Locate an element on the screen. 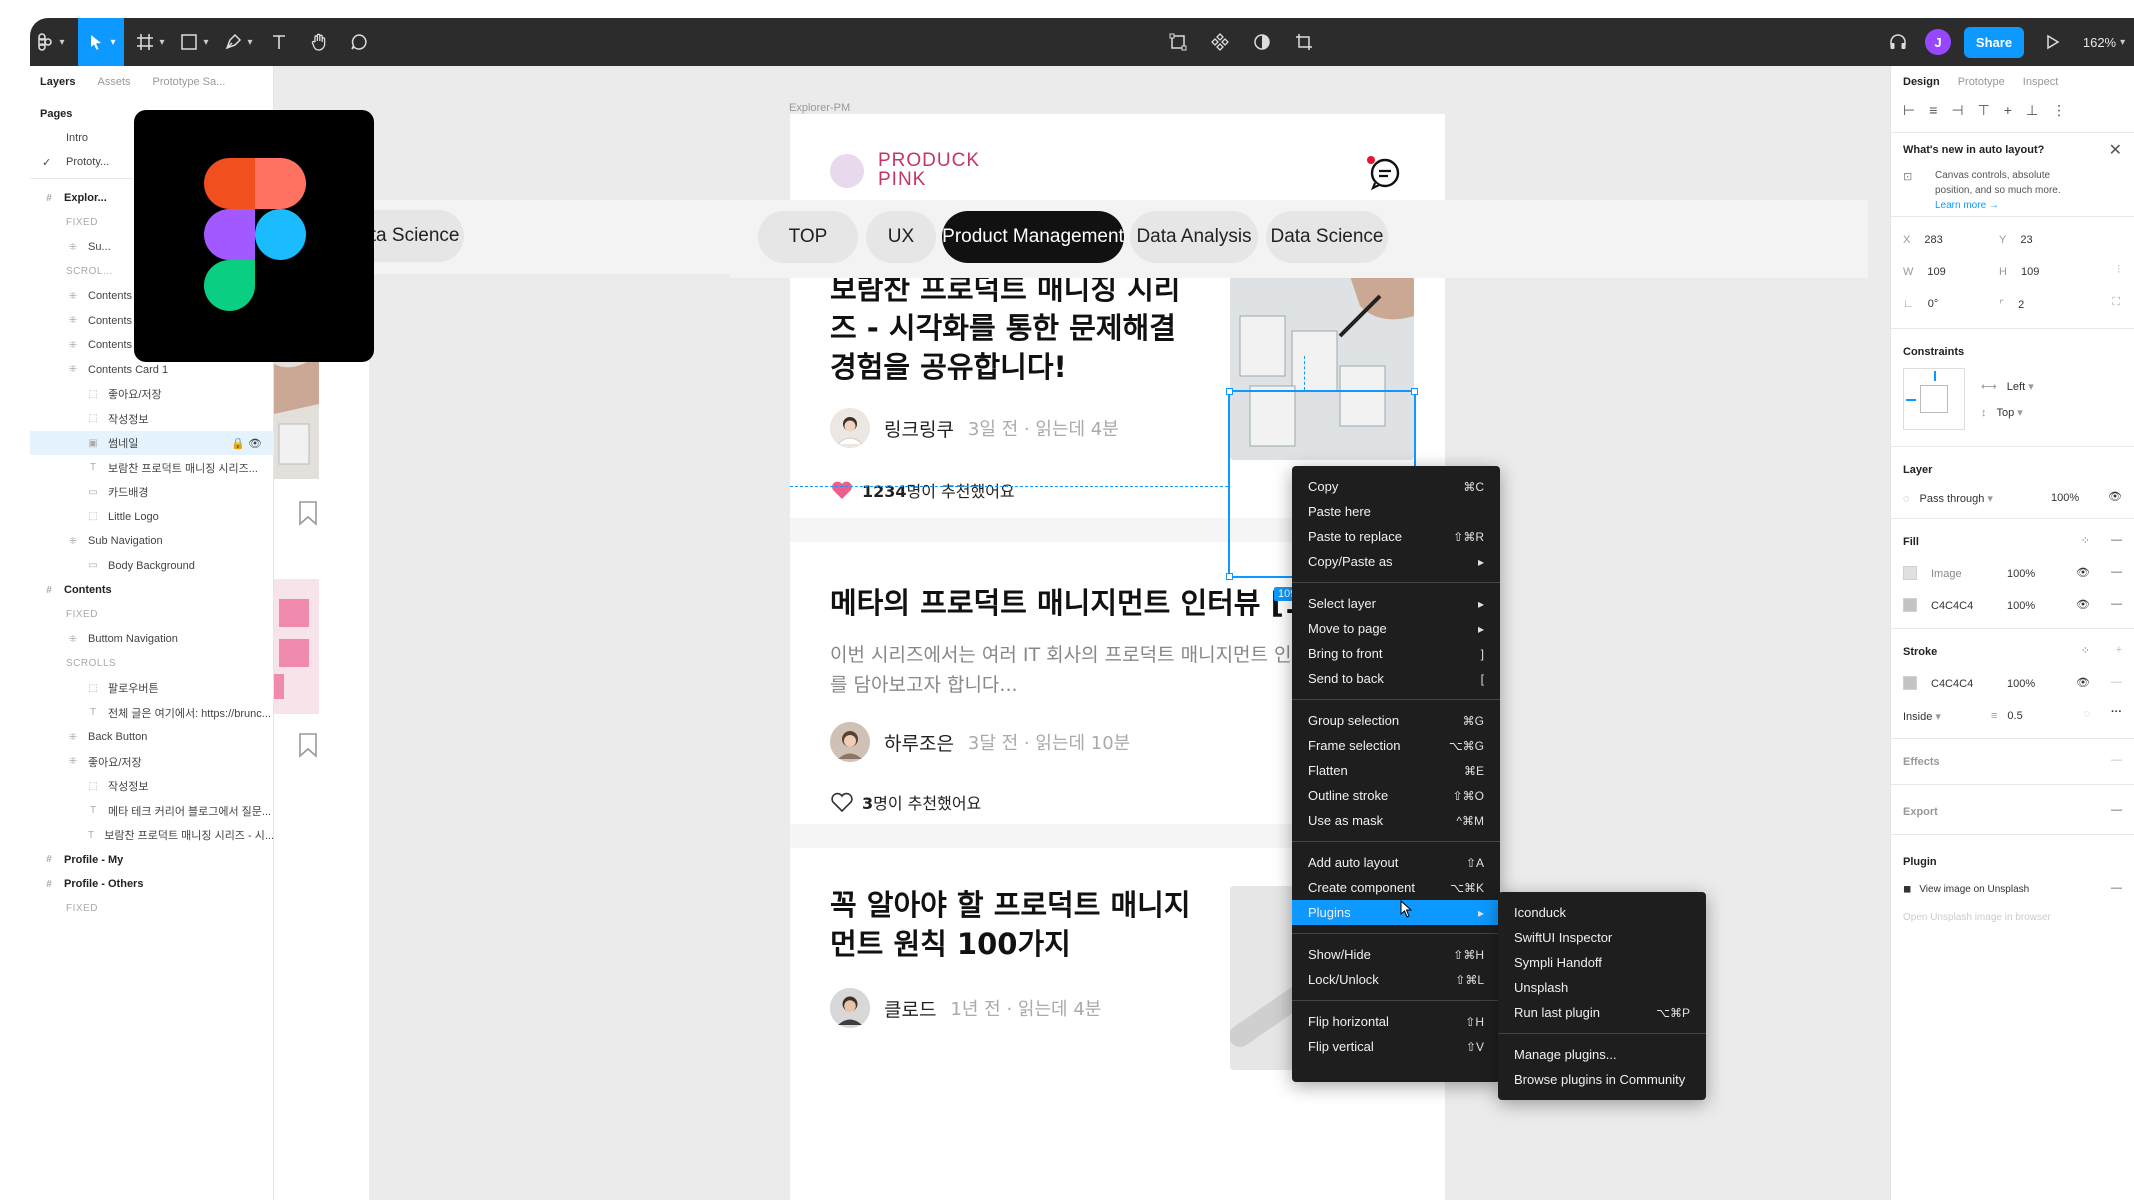 This screenshot has width=2134, height=1200. shape-tool-button: ▾ is located at coordinates (194, 42).